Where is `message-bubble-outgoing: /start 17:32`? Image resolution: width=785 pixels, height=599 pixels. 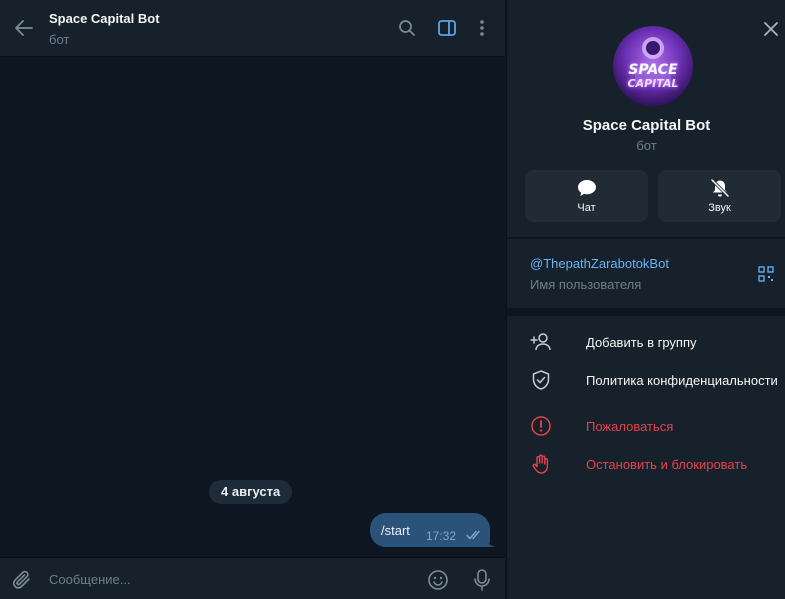
message-bubble-outgoing: /start 17:32 is located at coordinates (430, 530).